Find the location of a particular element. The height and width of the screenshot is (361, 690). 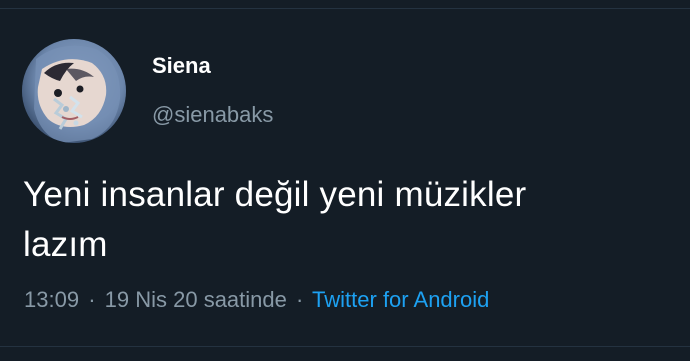

tweet-source-link: Twitter for Android is located at coordinates (400, 299).